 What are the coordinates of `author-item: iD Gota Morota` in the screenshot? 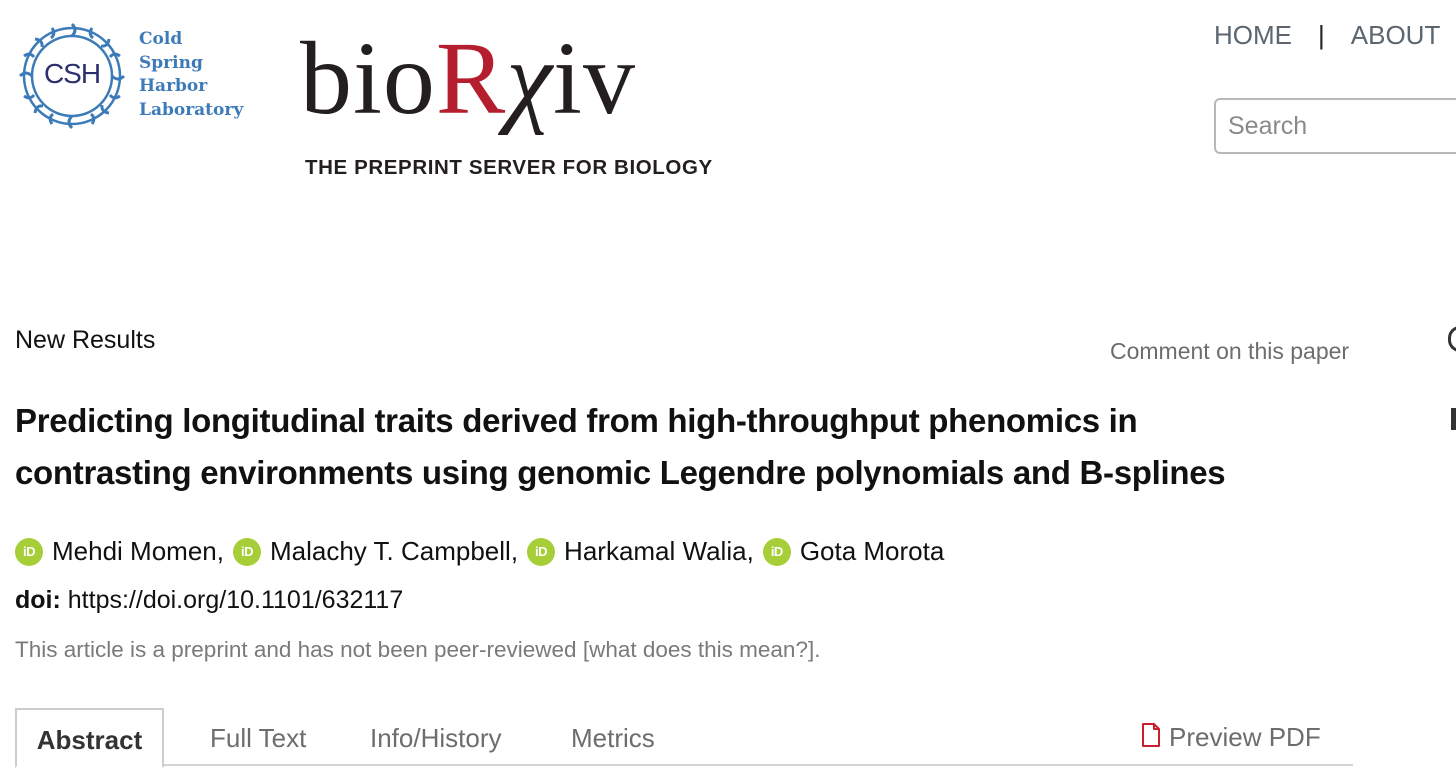 It's located at (858, 551).